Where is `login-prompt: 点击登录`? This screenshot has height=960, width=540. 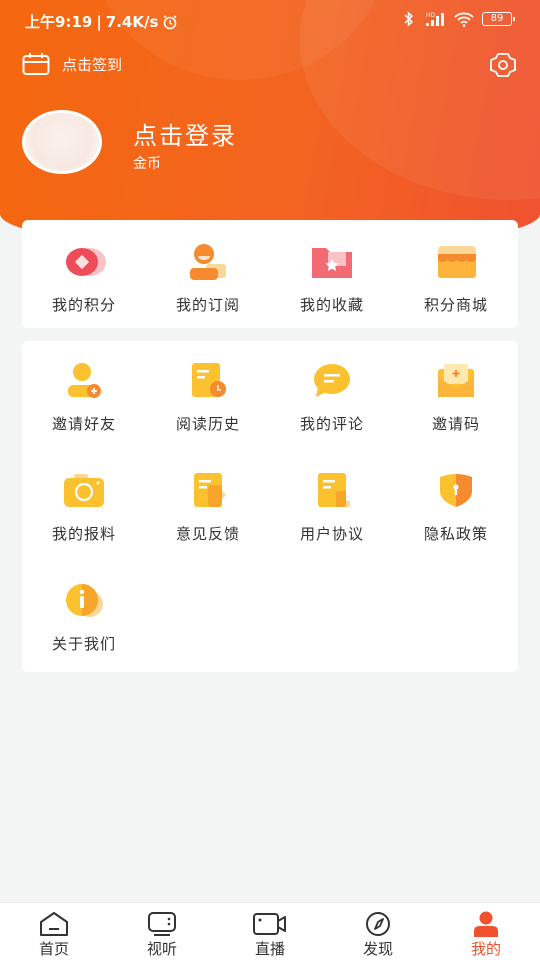 login-prompt: 点击登录 is located at coordinates (185, 133).